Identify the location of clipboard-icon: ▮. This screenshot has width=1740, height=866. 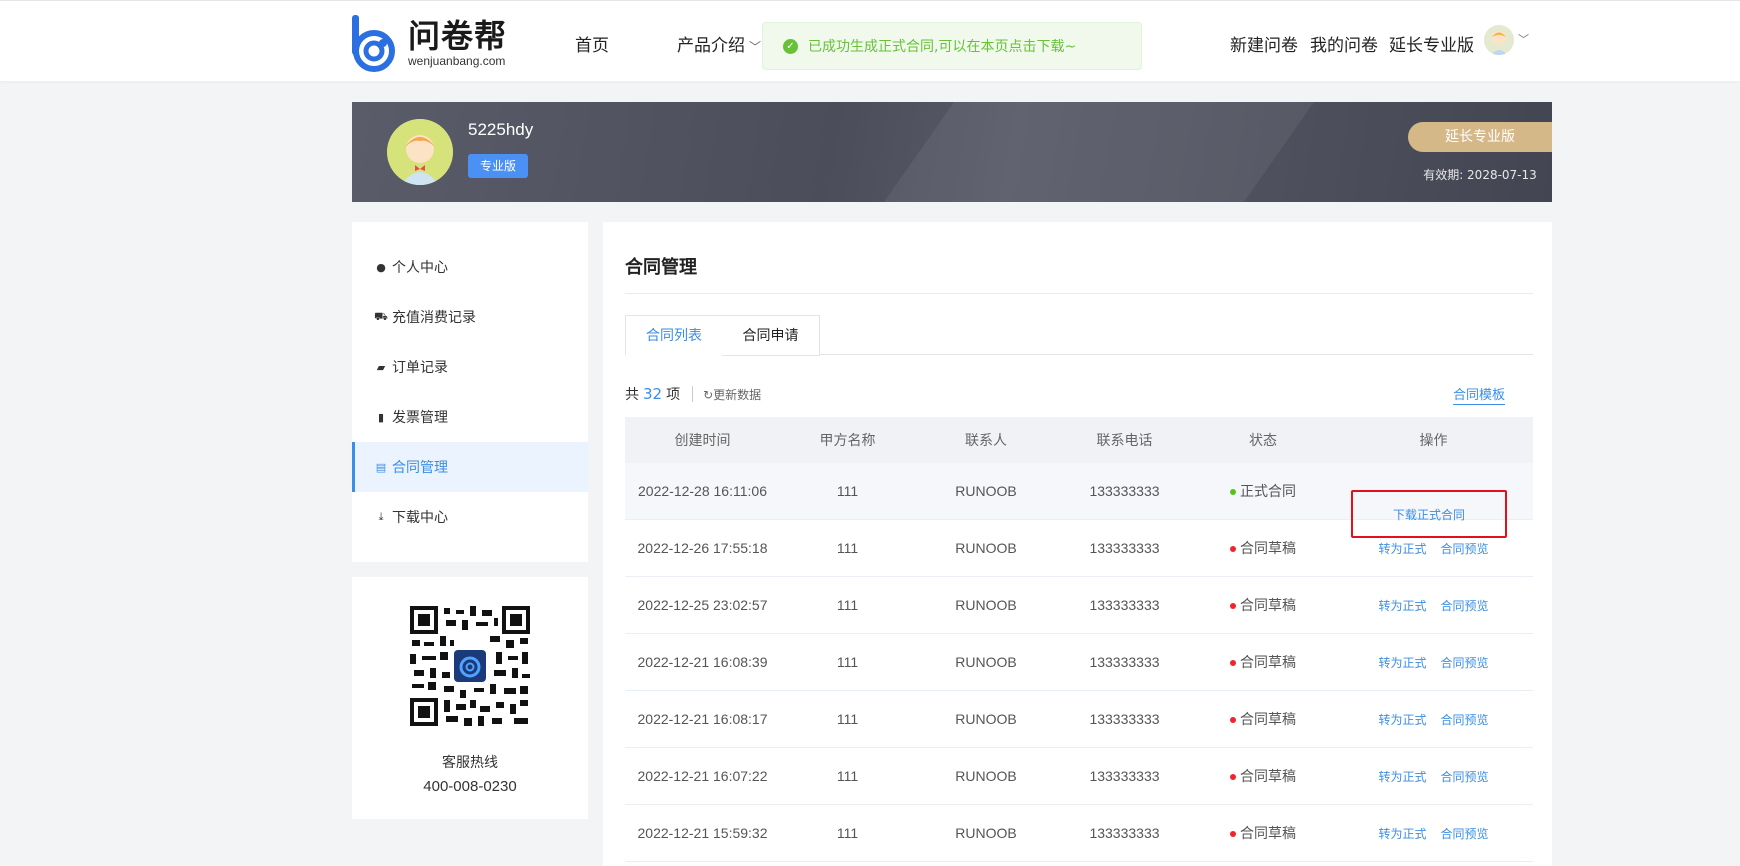
(381, 417).